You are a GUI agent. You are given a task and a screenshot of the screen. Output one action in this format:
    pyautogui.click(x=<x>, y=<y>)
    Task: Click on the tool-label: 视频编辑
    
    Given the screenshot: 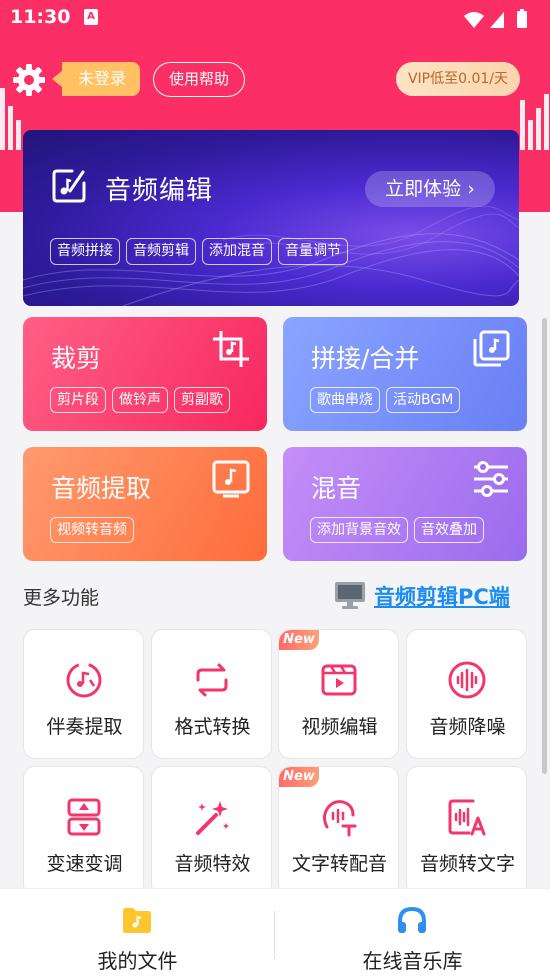 What is the action you would take?
    pyautogui.click(x=339, y=727)
    